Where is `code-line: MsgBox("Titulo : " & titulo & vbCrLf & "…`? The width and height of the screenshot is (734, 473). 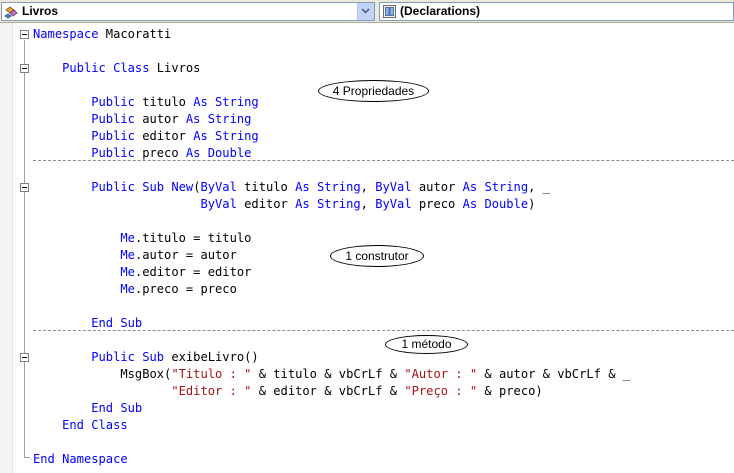
code-line: MsgBox("Titulo : " & titulo & vbCrLf & "… is located at coordinates (331, 374).